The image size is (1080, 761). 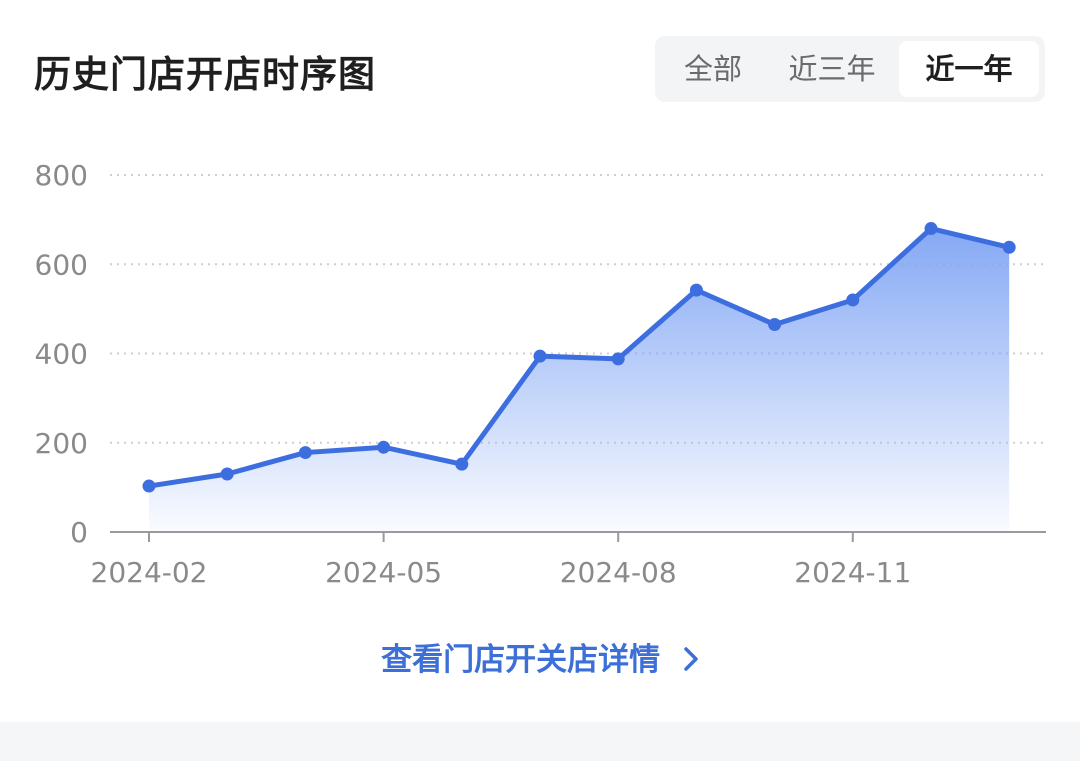 I want to click on view-store-details-link: 查看门店开关店详情, so click(x=540, y=656).